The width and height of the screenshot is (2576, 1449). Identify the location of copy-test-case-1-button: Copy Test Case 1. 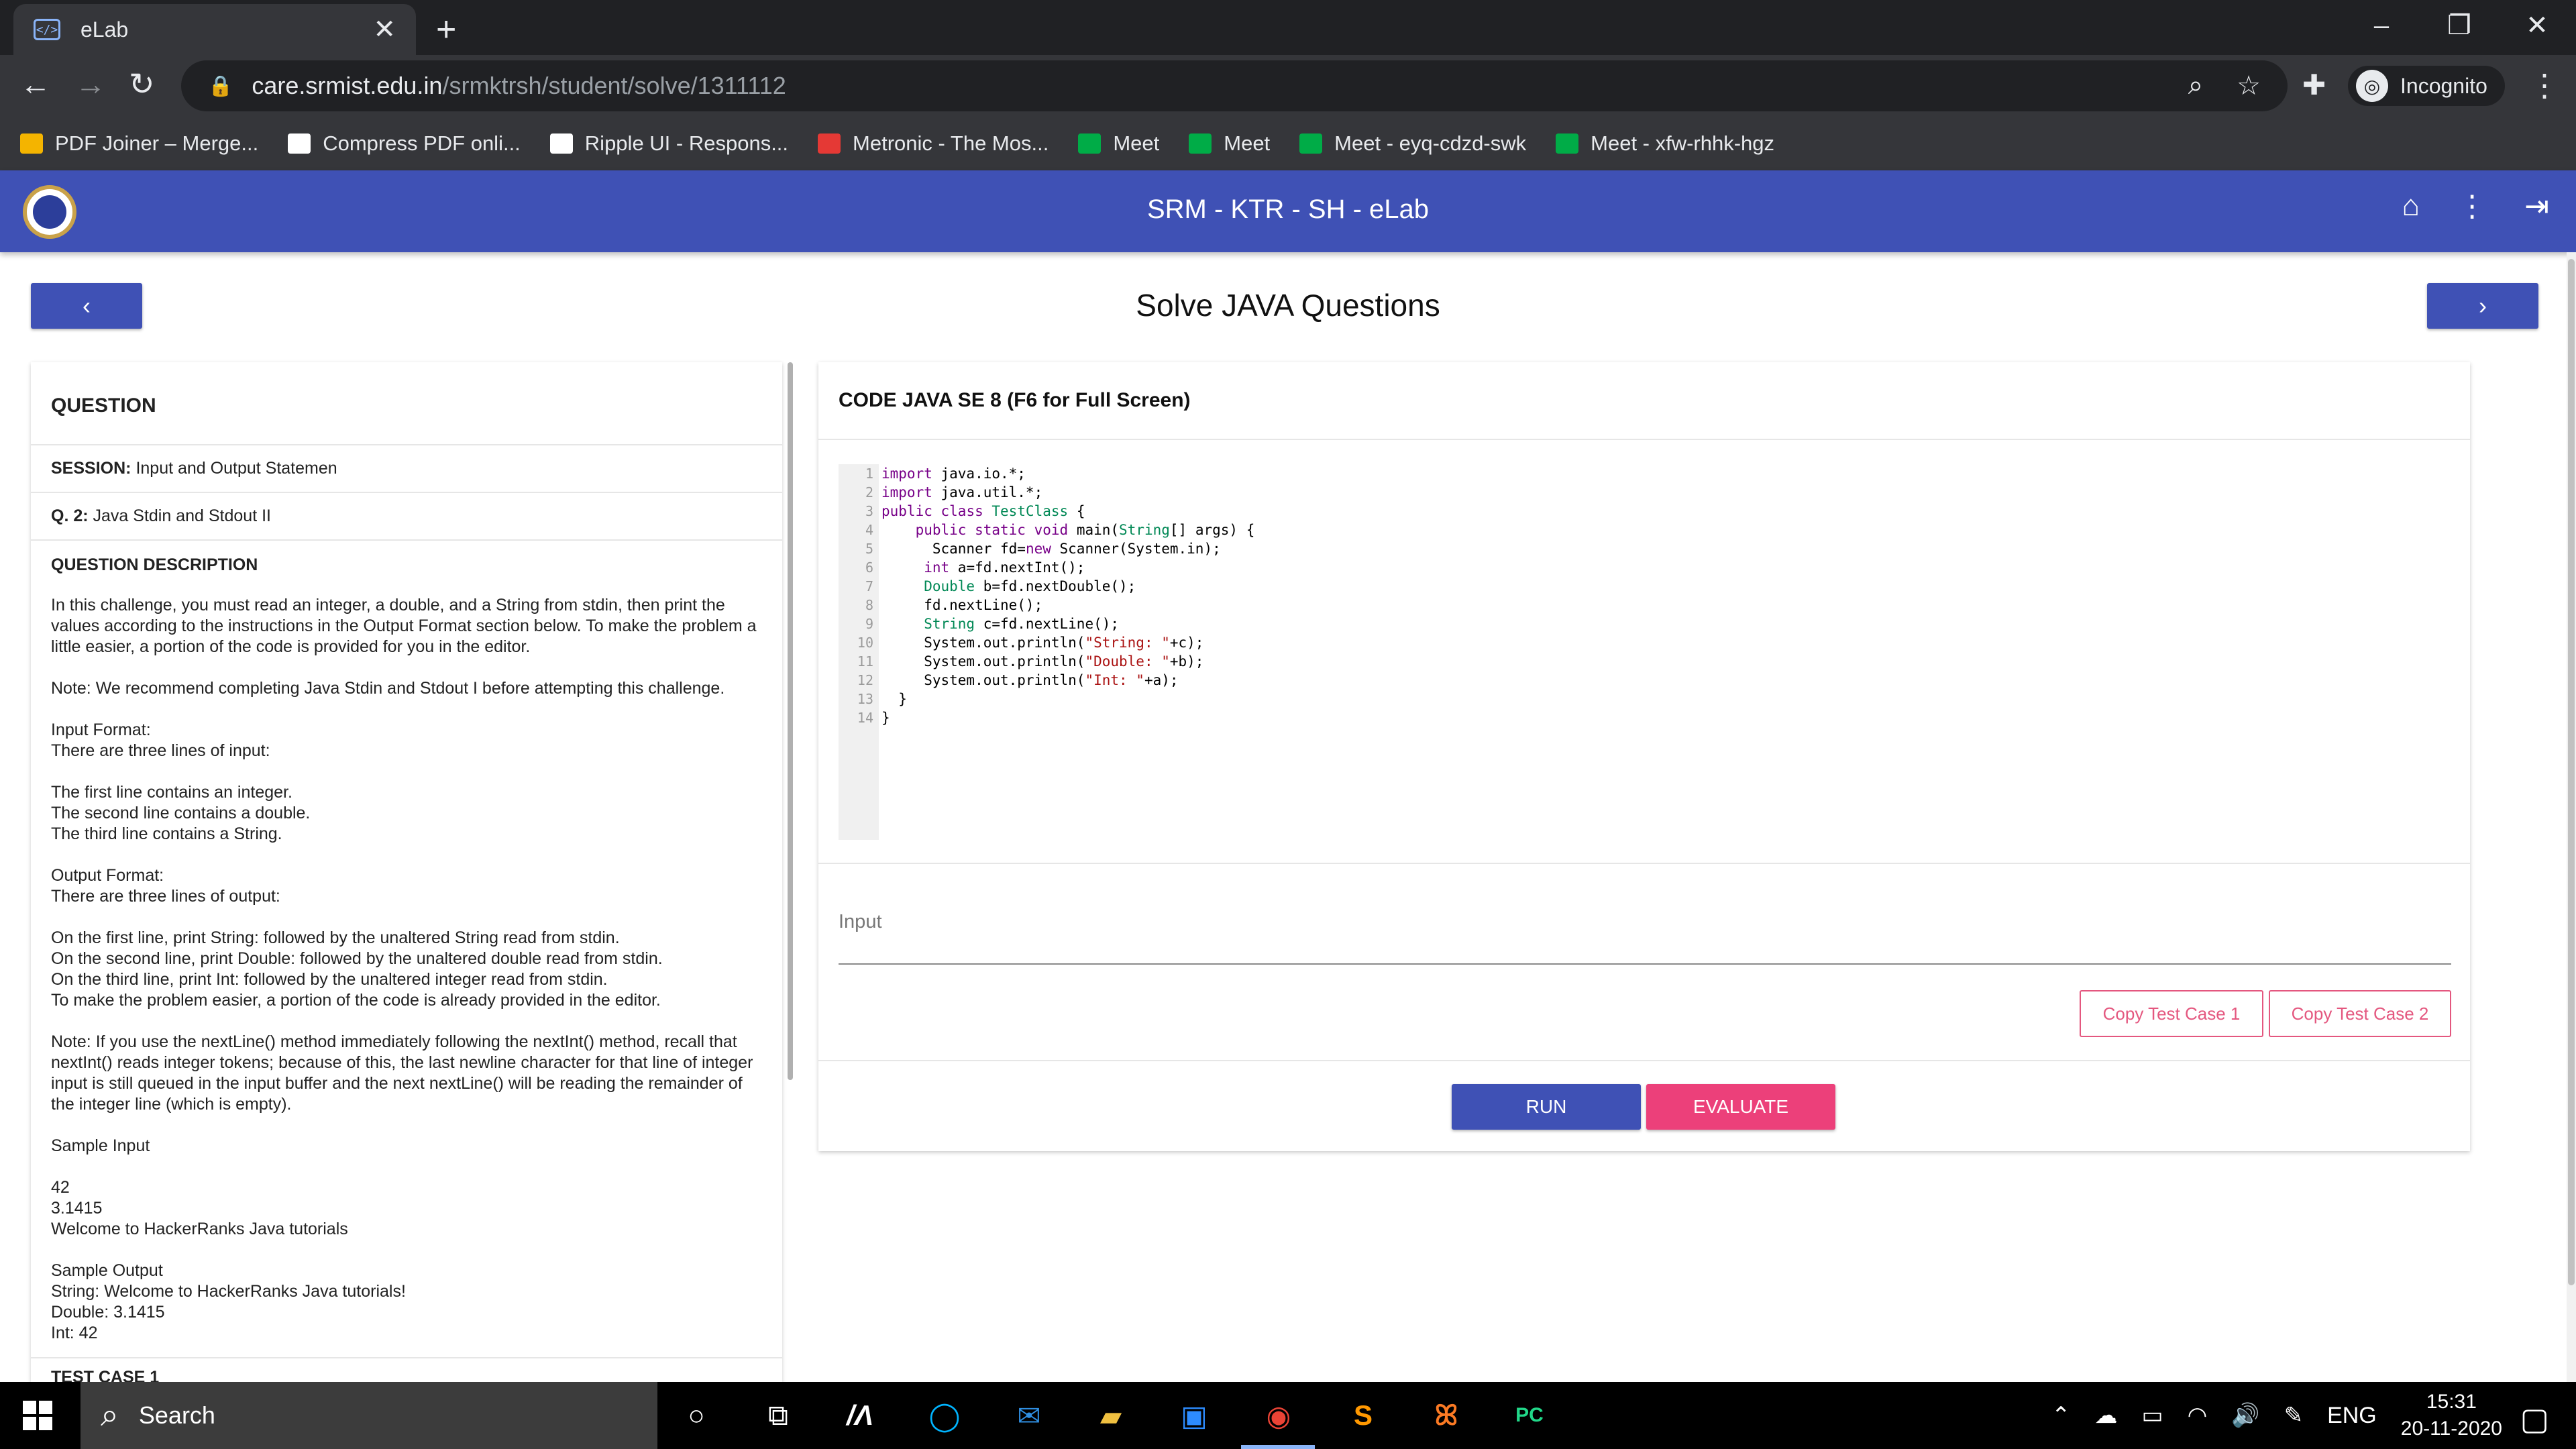
(2171, 1013).